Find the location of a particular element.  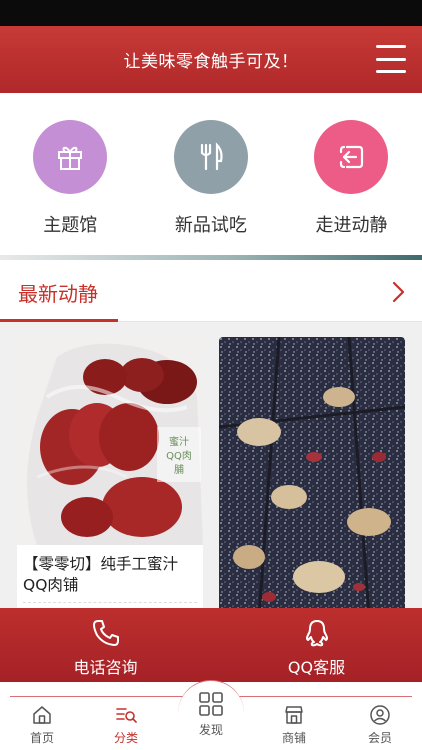

quick-nav-label: 新品试吃 is located at coordinates (210, 225).